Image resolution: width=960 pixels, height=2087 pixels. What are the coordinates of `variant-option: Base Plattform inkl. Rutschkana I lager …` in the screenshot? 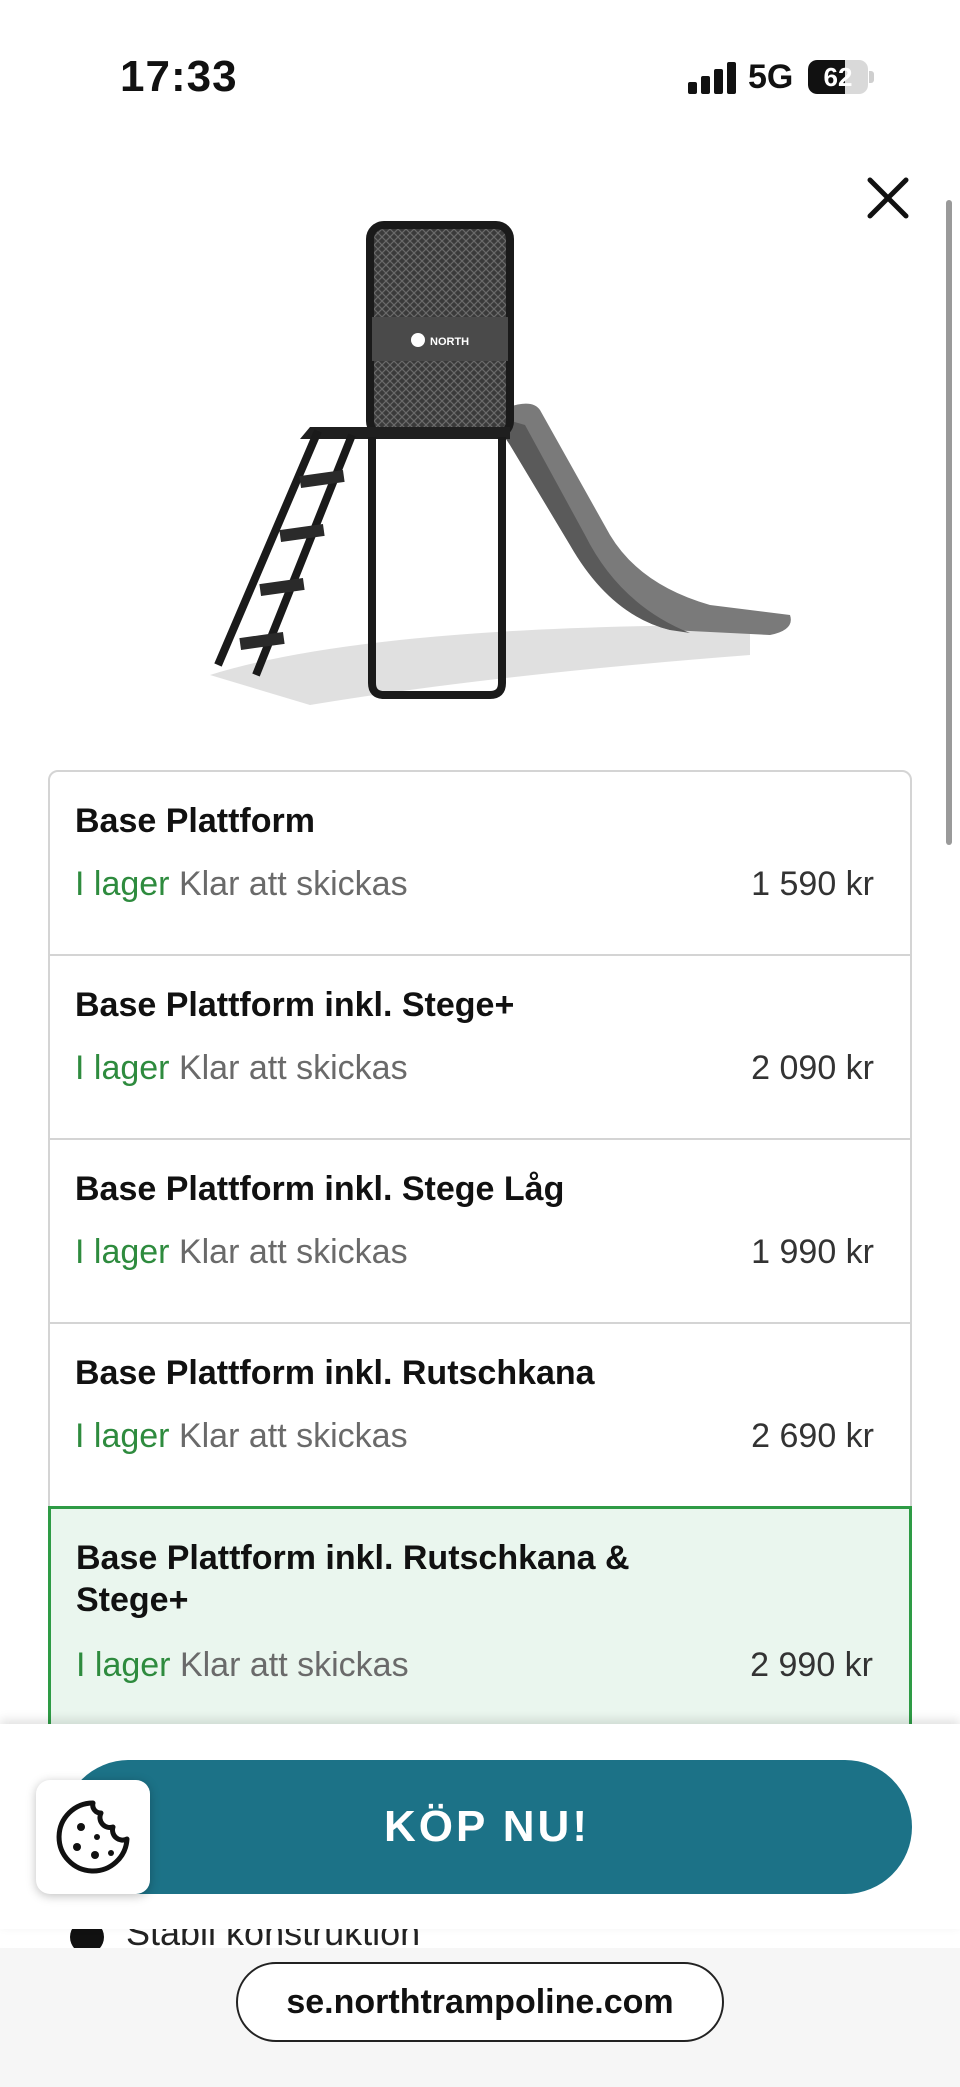 It's located at (480, 1415).